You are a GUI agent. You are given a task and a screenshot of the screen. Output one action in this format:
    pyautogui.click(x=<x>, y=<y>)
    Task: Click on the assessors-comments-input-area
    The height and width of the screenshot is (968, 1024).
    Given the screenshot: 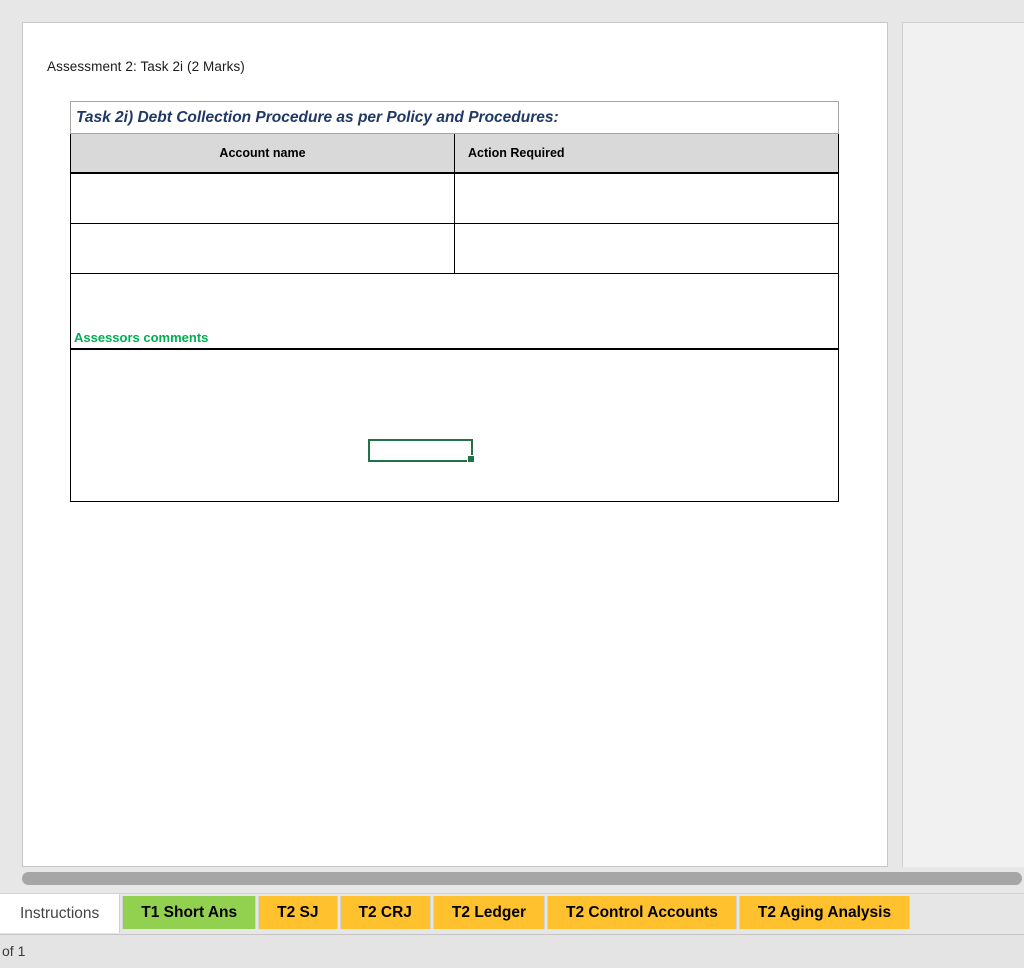 What is the action you would take?
    pyautogui.click(x=454, y=425)
    